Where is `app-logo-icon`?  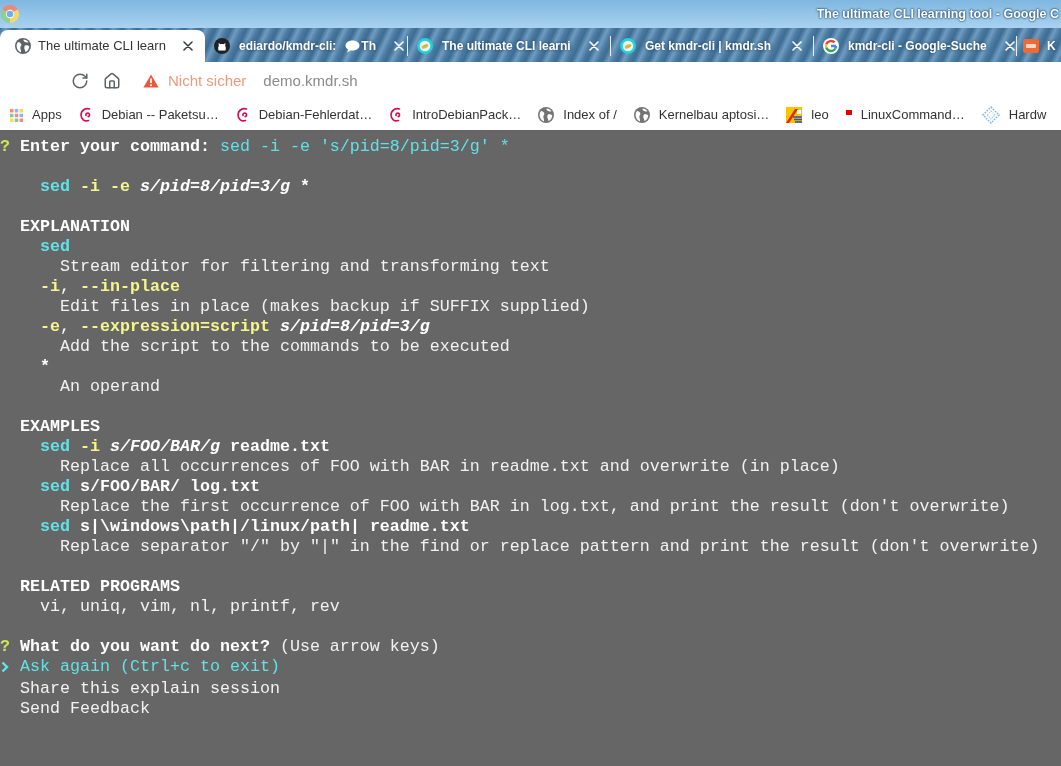 app-logo-icon is located at coordinates (10, 14).